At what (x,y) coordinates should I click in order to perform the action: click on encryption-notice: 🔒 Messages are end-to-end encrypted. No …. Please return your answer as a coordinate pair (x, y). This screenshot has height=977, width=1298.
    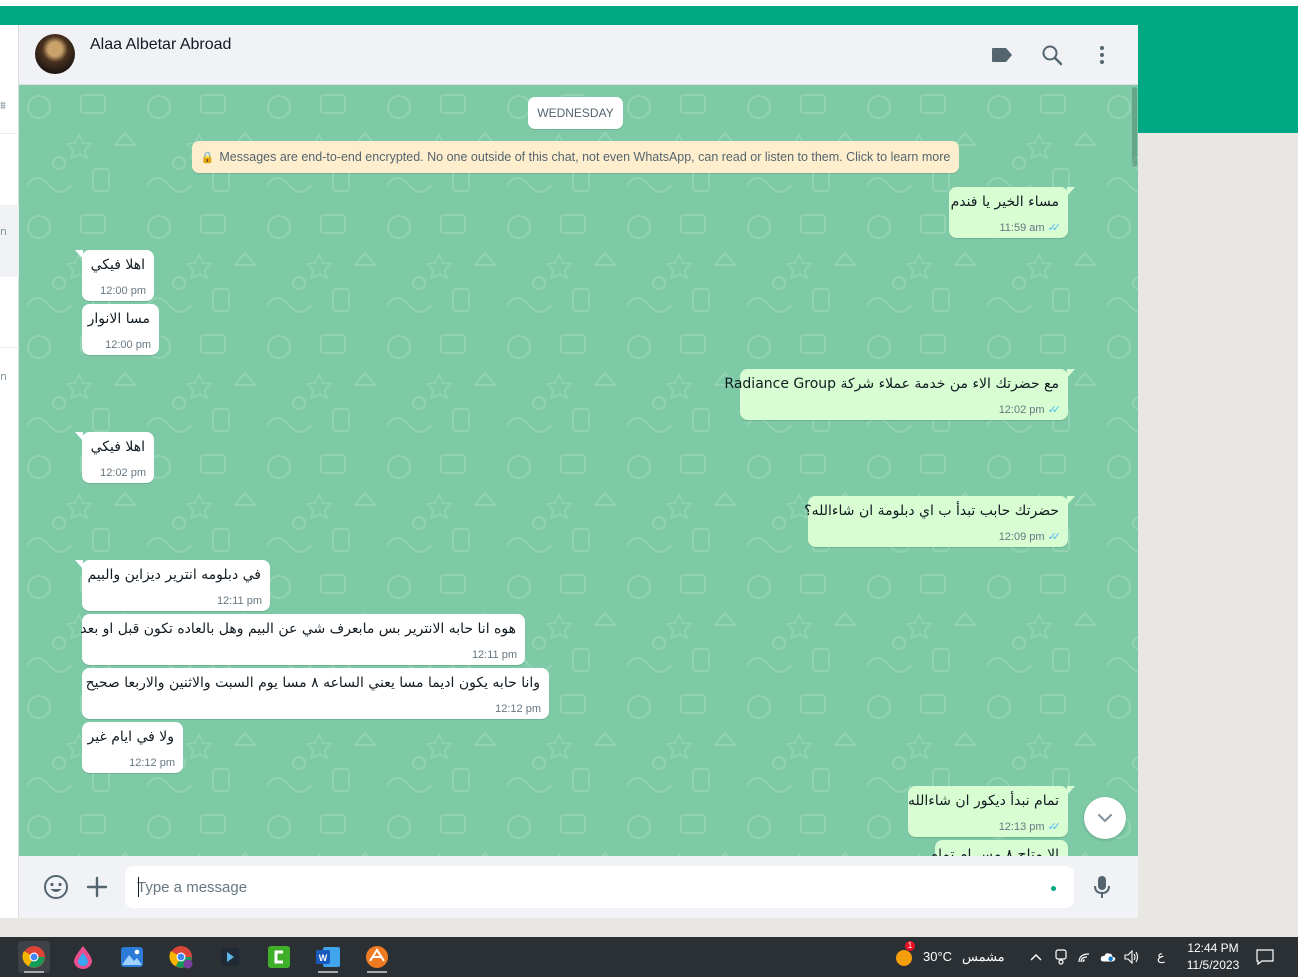
    Looking at the image, I should click on (575, 157).